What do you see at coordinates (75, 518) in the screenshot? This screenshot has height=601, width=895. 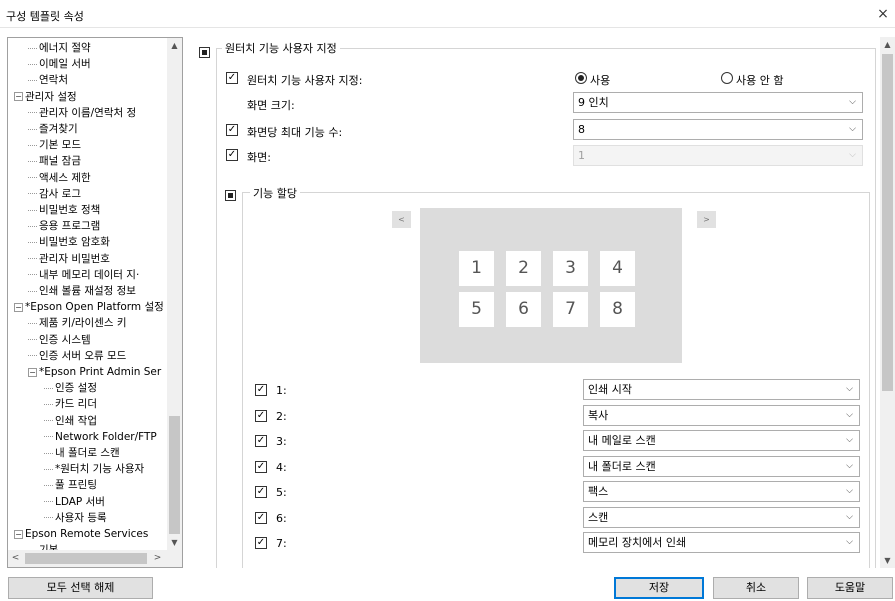 I see `tree-item: 사용자 등록` at bounding box center [75, 518].